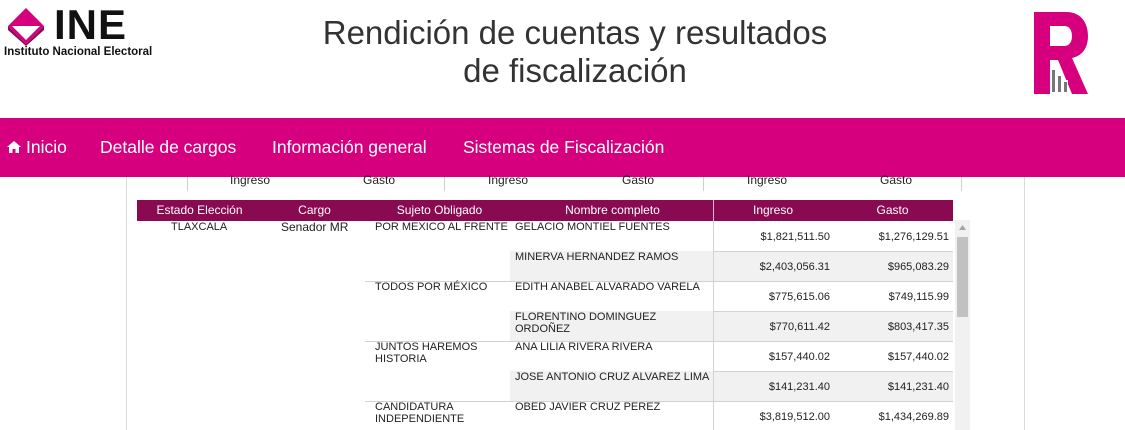  What do you see at coordinates (892, 210) in the screenshot?
I see `column-header-gasto: Gasto` at bounding box center [892, 210].